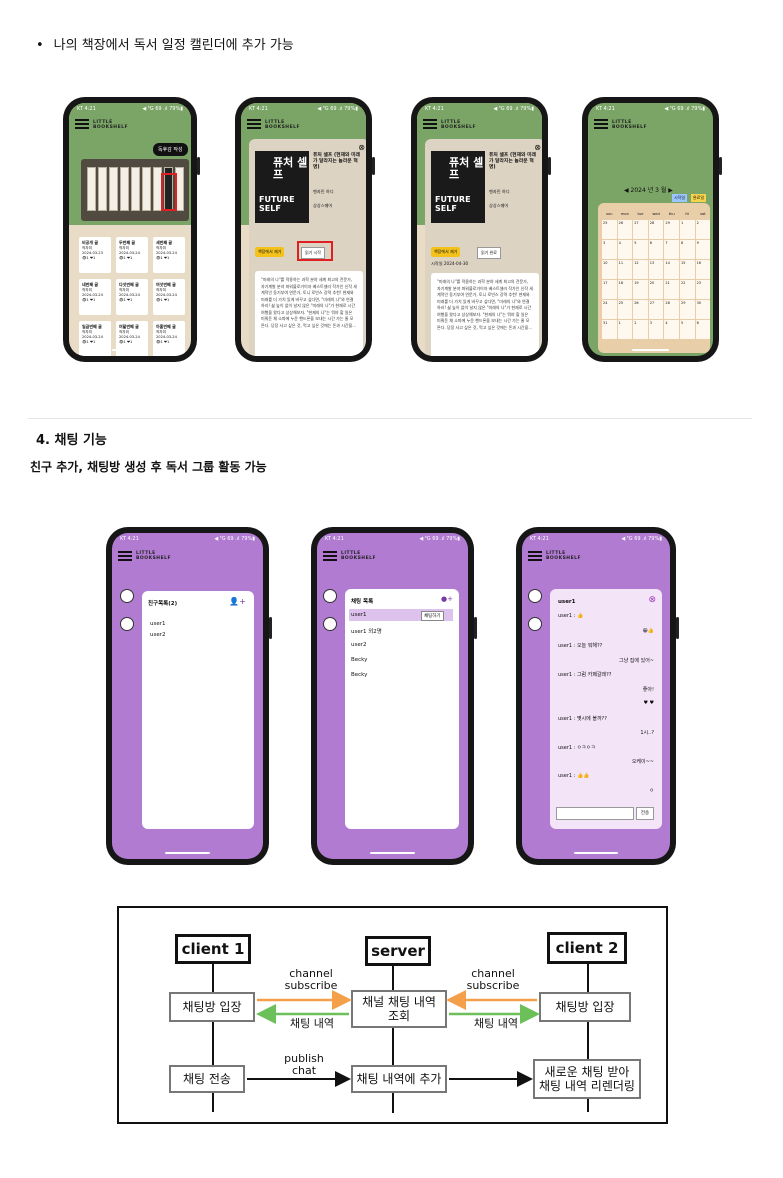  I want to click on app-logo: LITTLE BOOKSHELF, so click(283, 125).